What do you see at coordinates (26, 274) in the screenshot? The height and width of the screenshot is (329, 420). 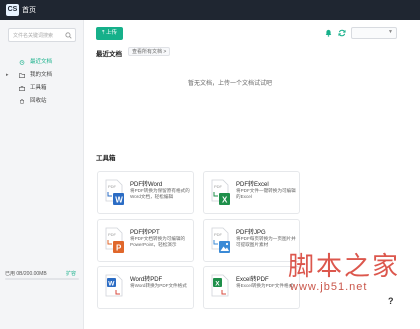 I see `storage-usage-text: 已用 0B/200.00MB` at bounding box center [26, 274].